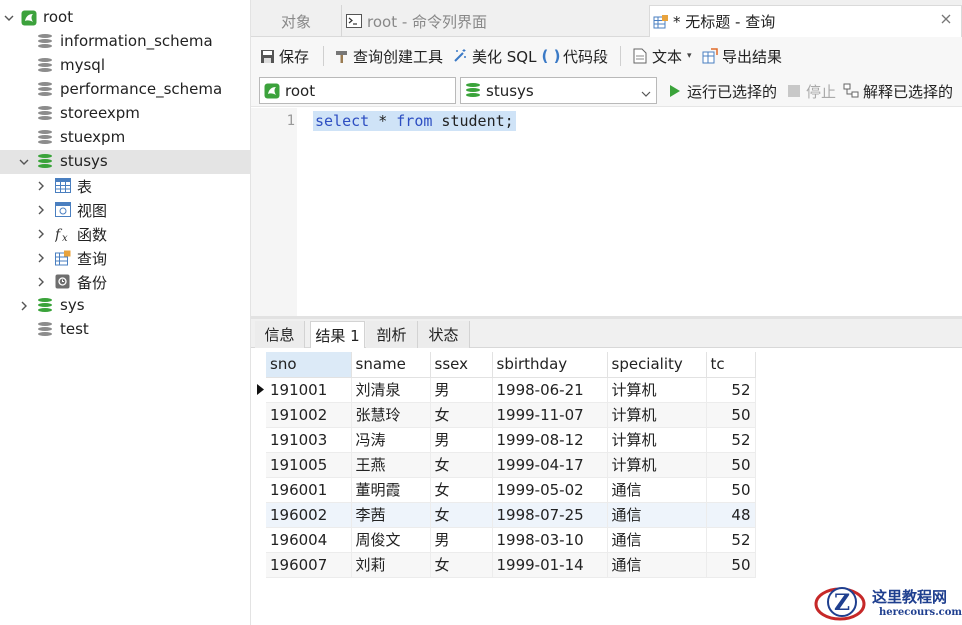 This screenshot has height=625, width=962. Describe the element at coordinates (125, 306) in the screenshot. I see `tree-database-sys: sys` at that location.